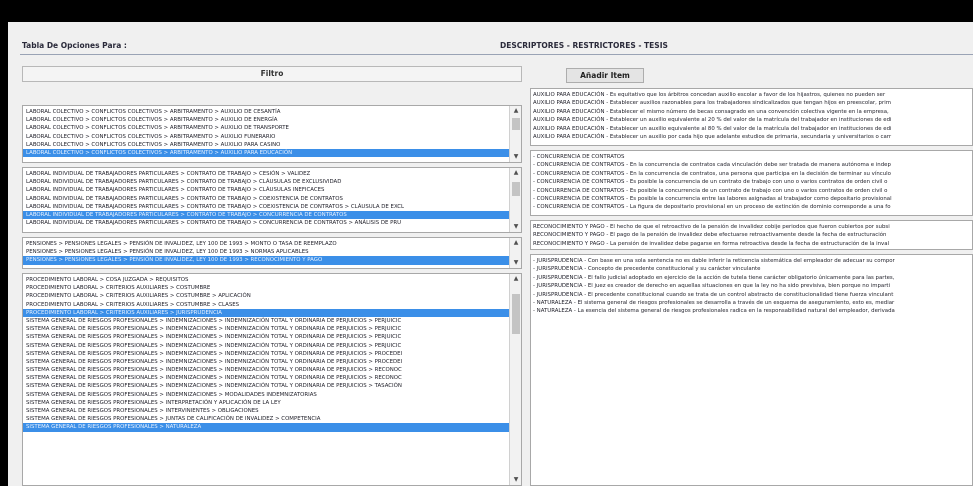  I want to click on add-item-button: Añadir Item, so click(605, 75).